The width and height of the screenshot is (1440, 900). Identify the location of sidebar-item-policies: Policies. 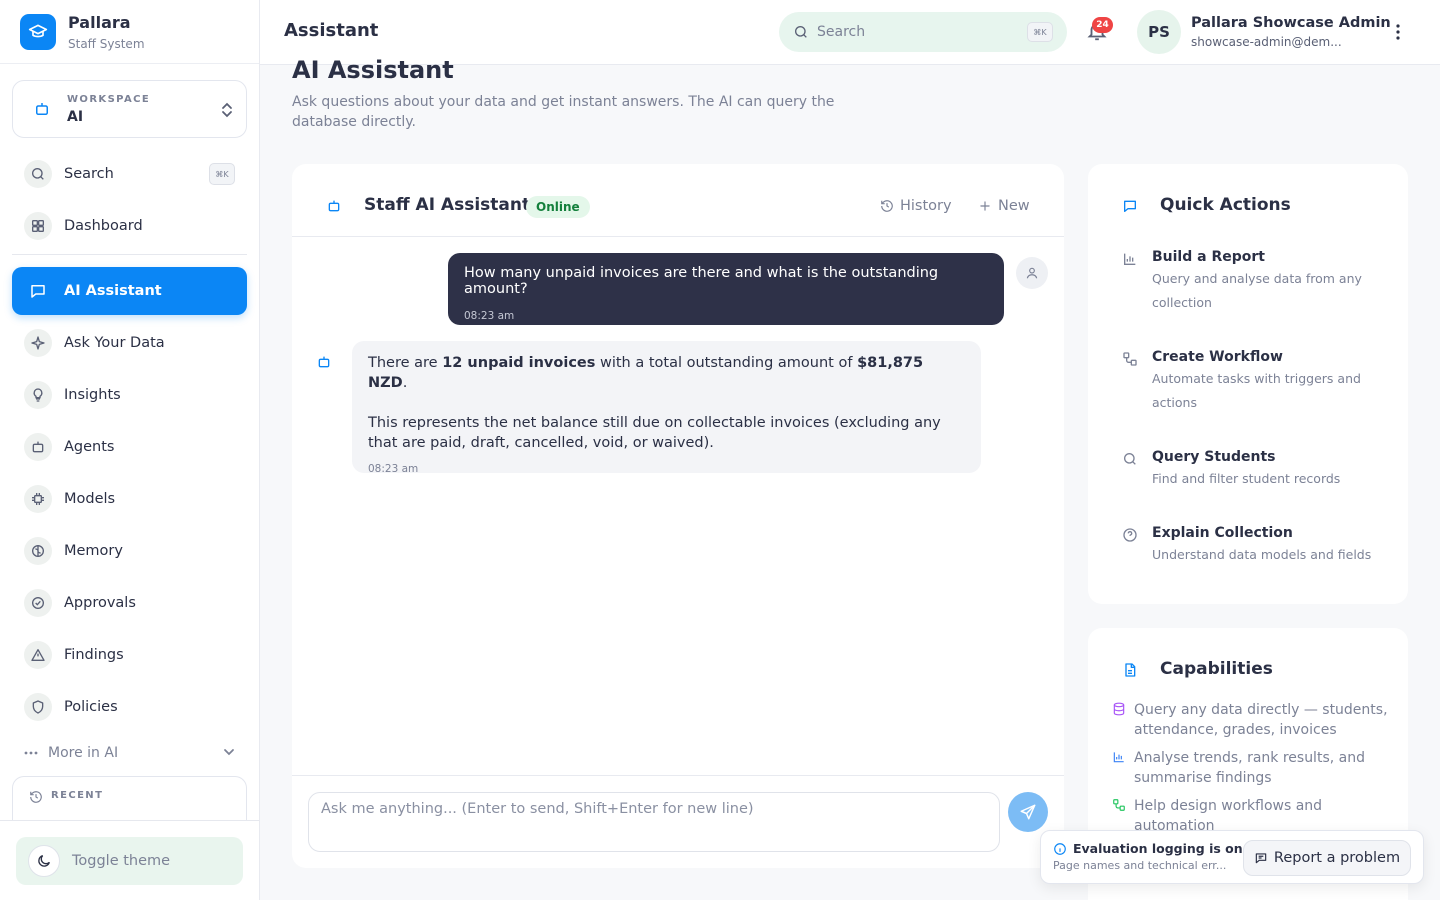
(129, 707).